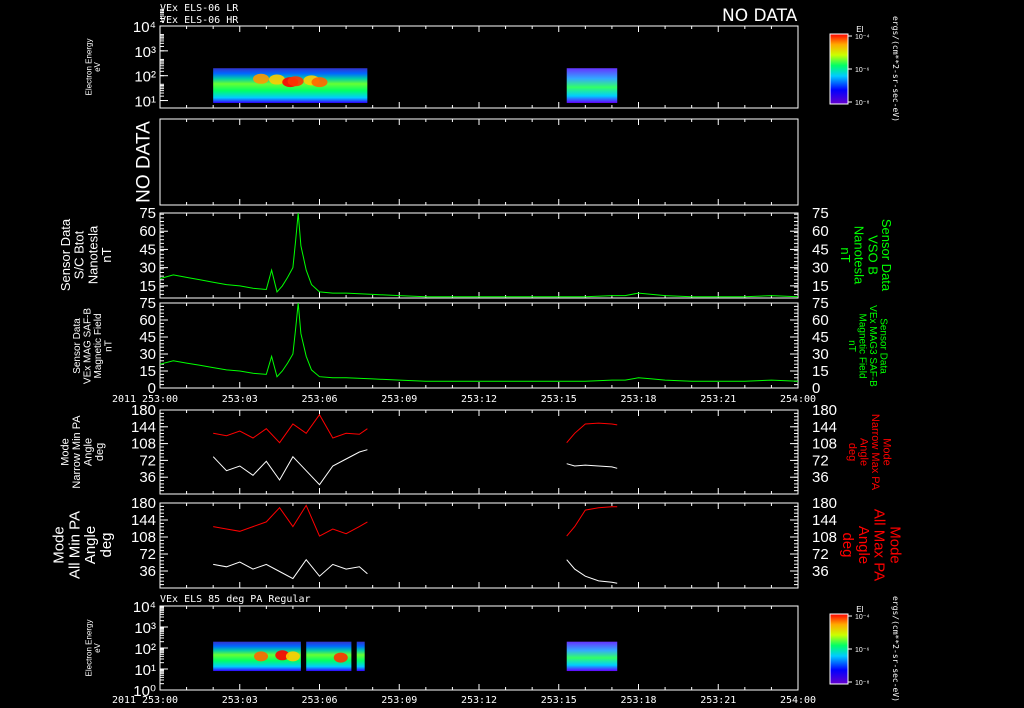 This screenshot has height=708, width=1024. I want to click on p4-ytick-label: 15, so click(147, 371).